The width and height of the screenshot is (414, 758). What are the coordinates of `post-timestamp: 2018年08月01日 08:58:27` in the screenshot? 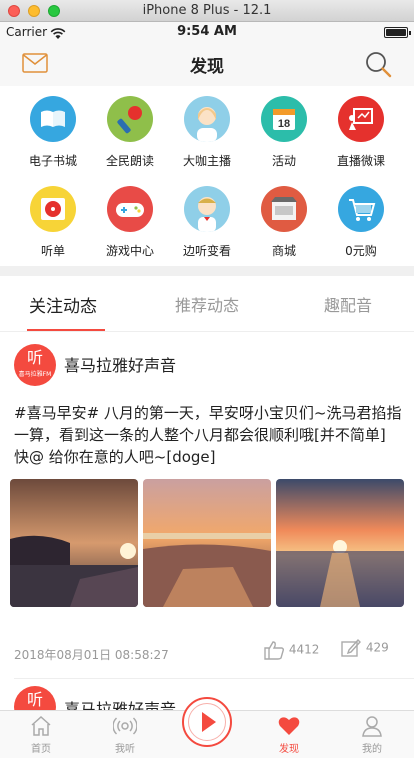 It's located at (91, 655).